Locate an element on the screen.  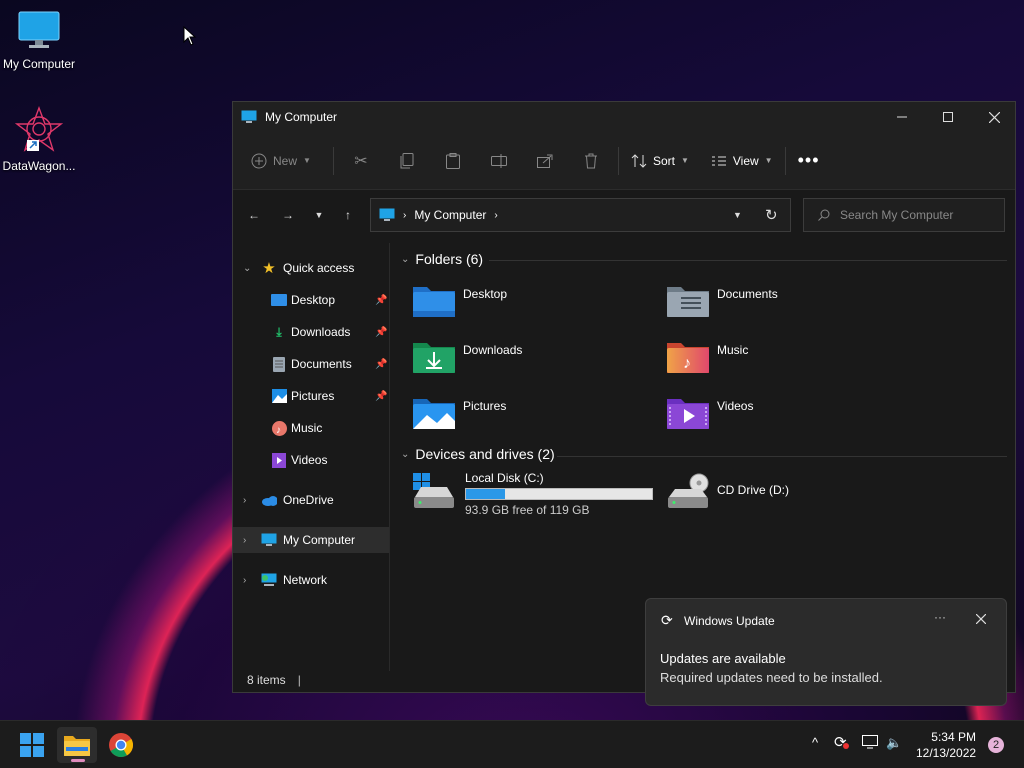
forward-button: → is located at coordinates (288, 215).